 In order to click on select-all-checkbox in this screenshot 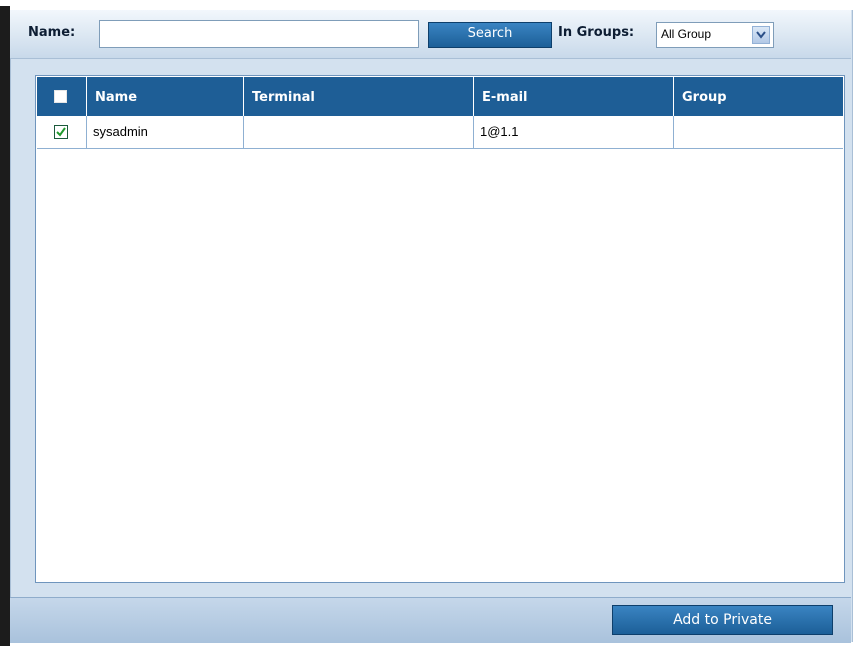, I will do `click(60, 96)`.